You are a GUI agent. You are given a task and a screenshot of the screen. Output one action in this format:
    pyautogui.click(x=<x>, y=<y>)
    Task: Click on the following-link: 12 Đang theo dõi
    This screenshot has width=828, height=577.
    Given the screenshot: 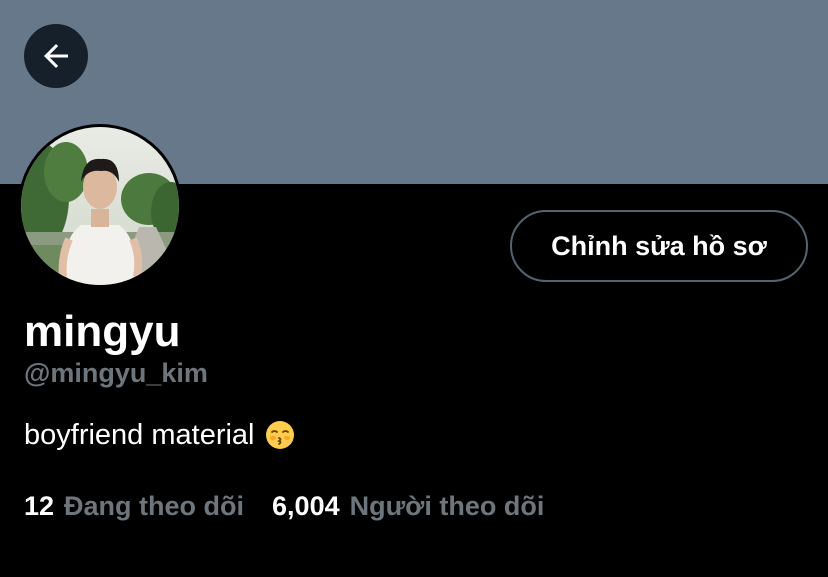 What is the action you would take?
    pyautogui.click(x=134, y=506)
    